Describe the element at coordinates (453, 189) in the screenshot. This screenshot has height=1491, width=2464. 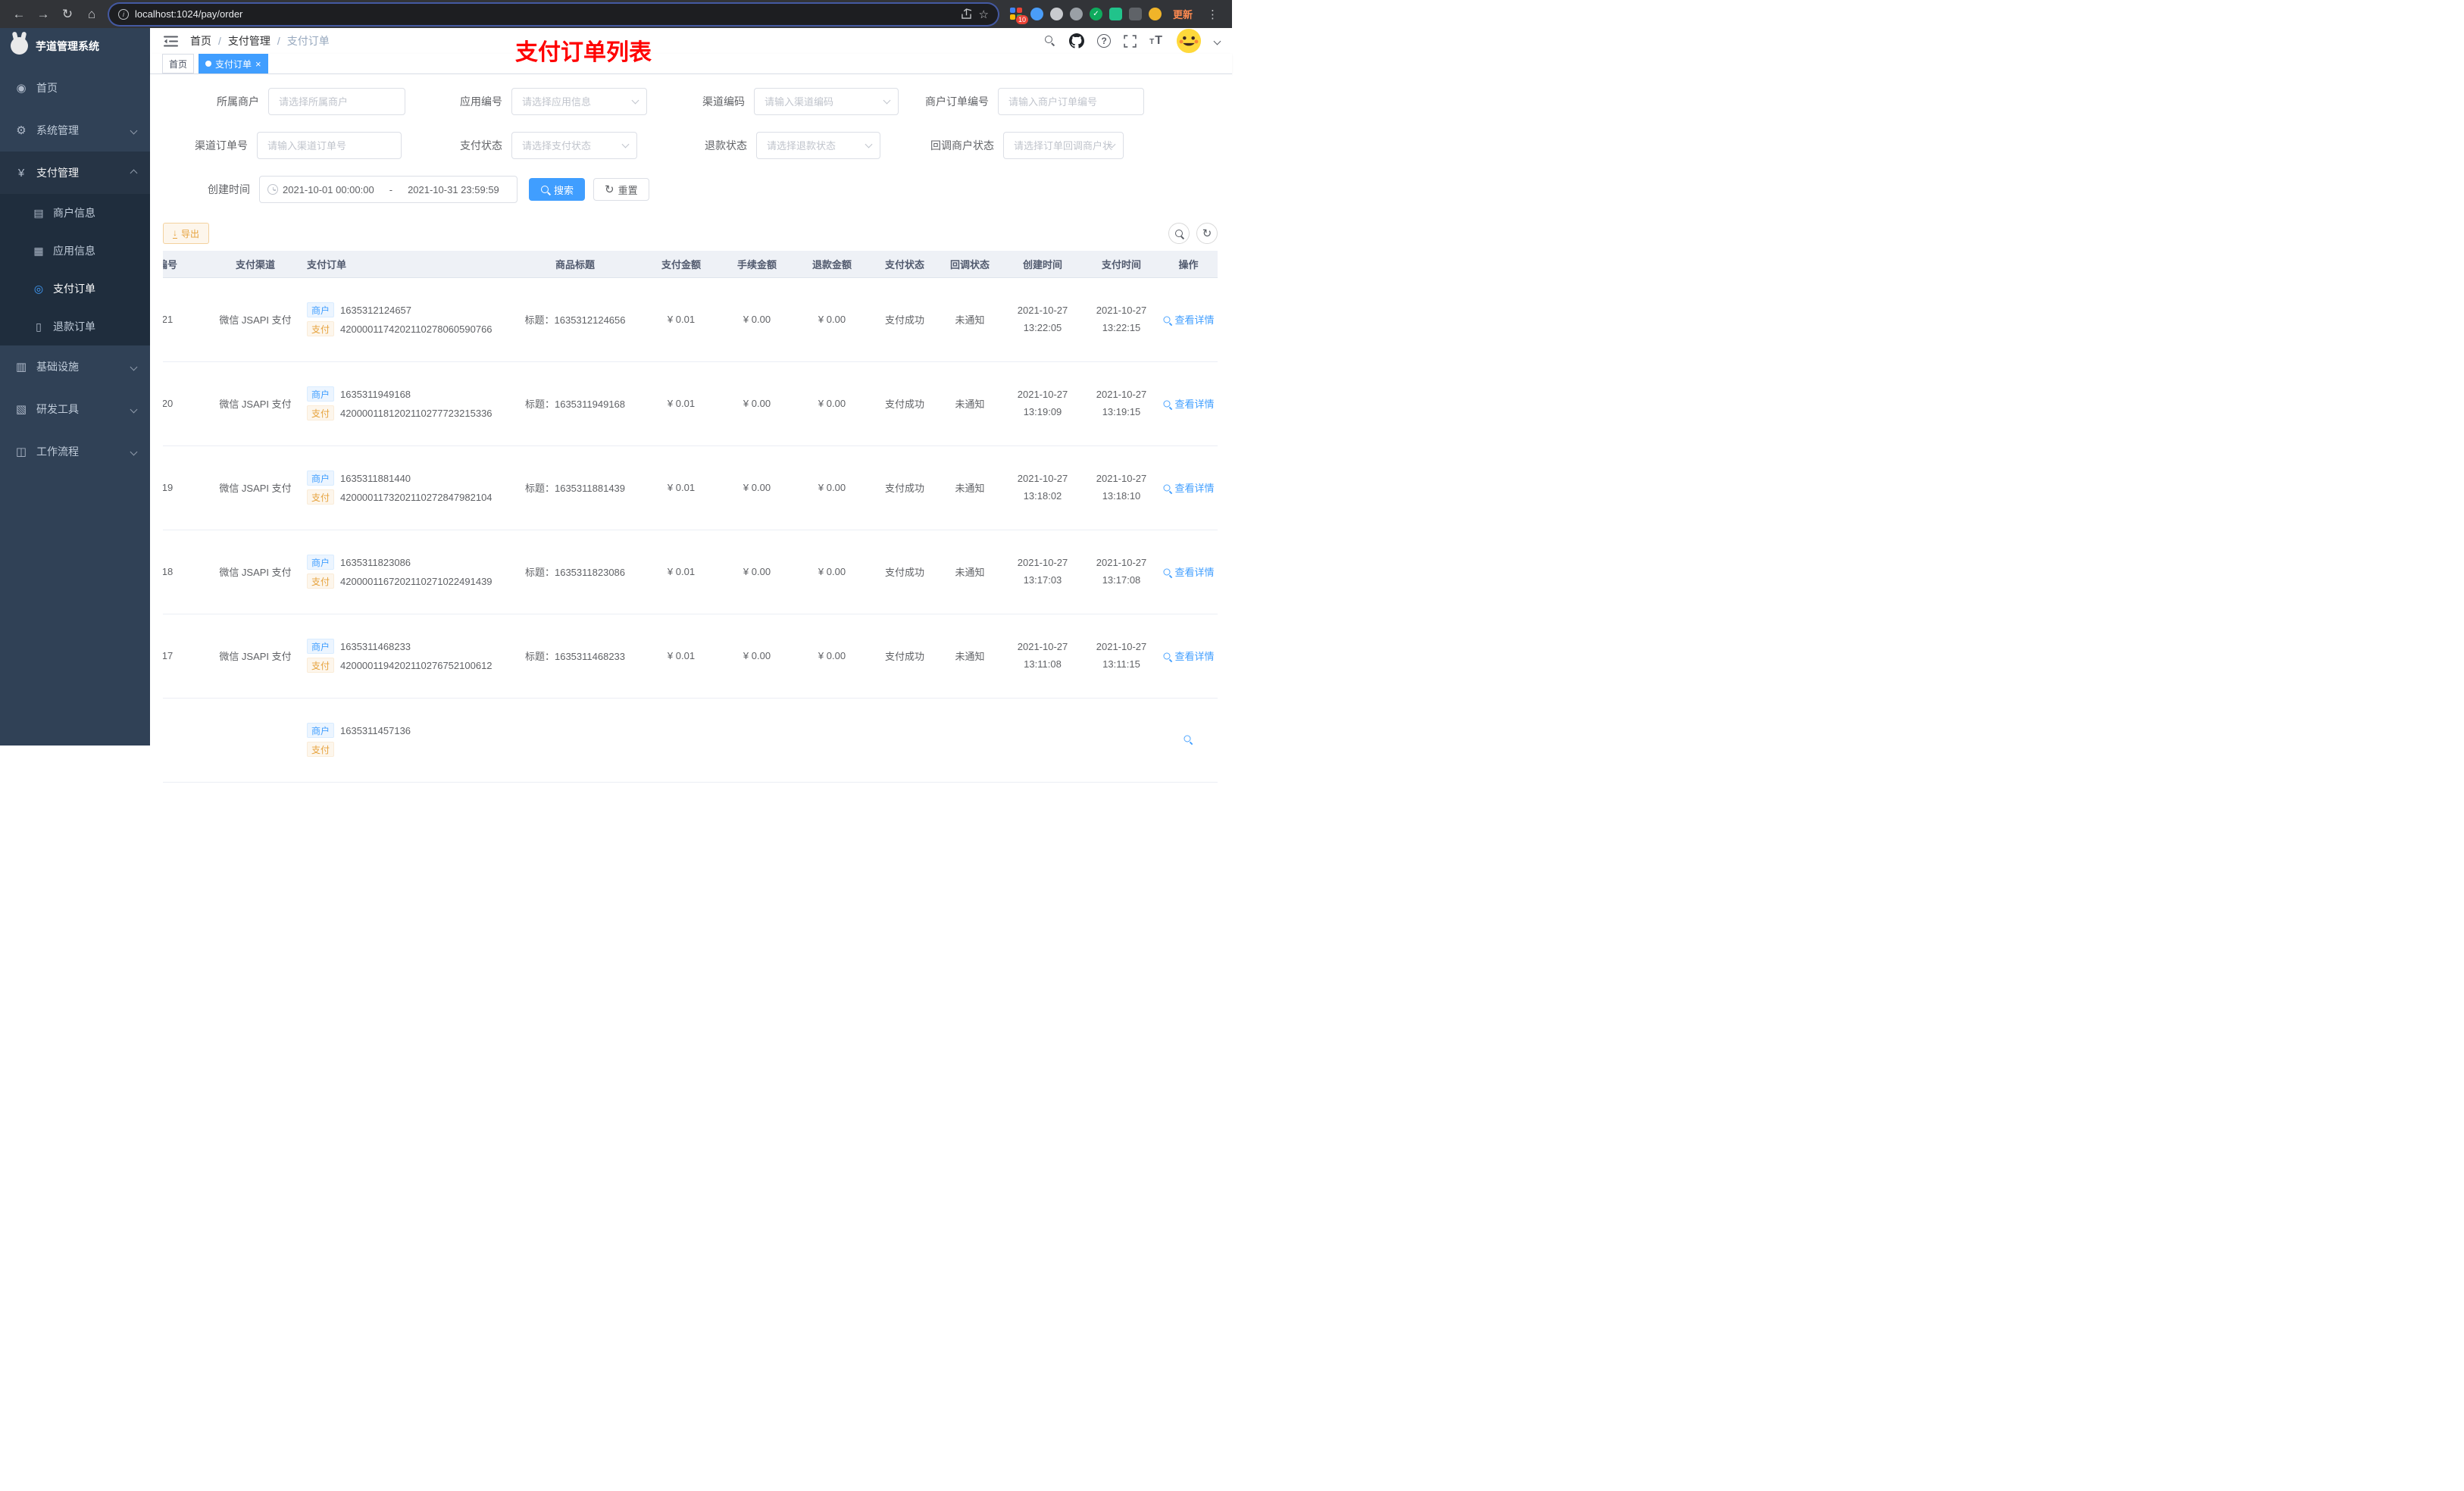
I see `date-end: 2021-10-31 23:59:59` at that location.